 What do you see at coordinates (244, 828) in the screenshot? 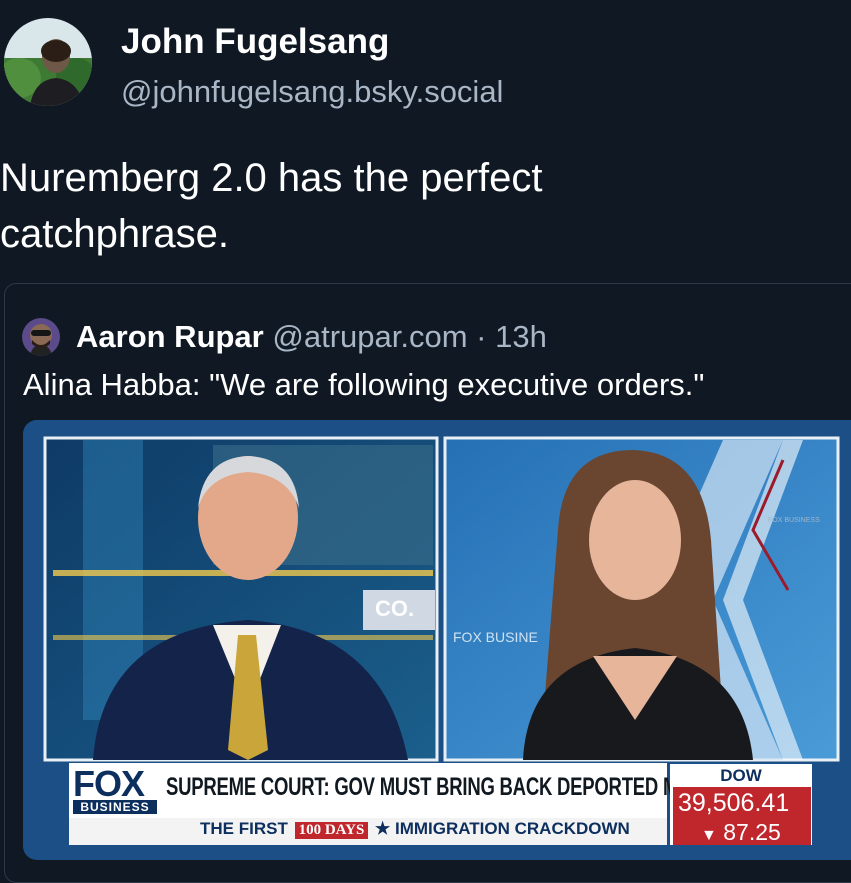
I see `subline-left: THE FIRST` at bounding box center [244, 828].